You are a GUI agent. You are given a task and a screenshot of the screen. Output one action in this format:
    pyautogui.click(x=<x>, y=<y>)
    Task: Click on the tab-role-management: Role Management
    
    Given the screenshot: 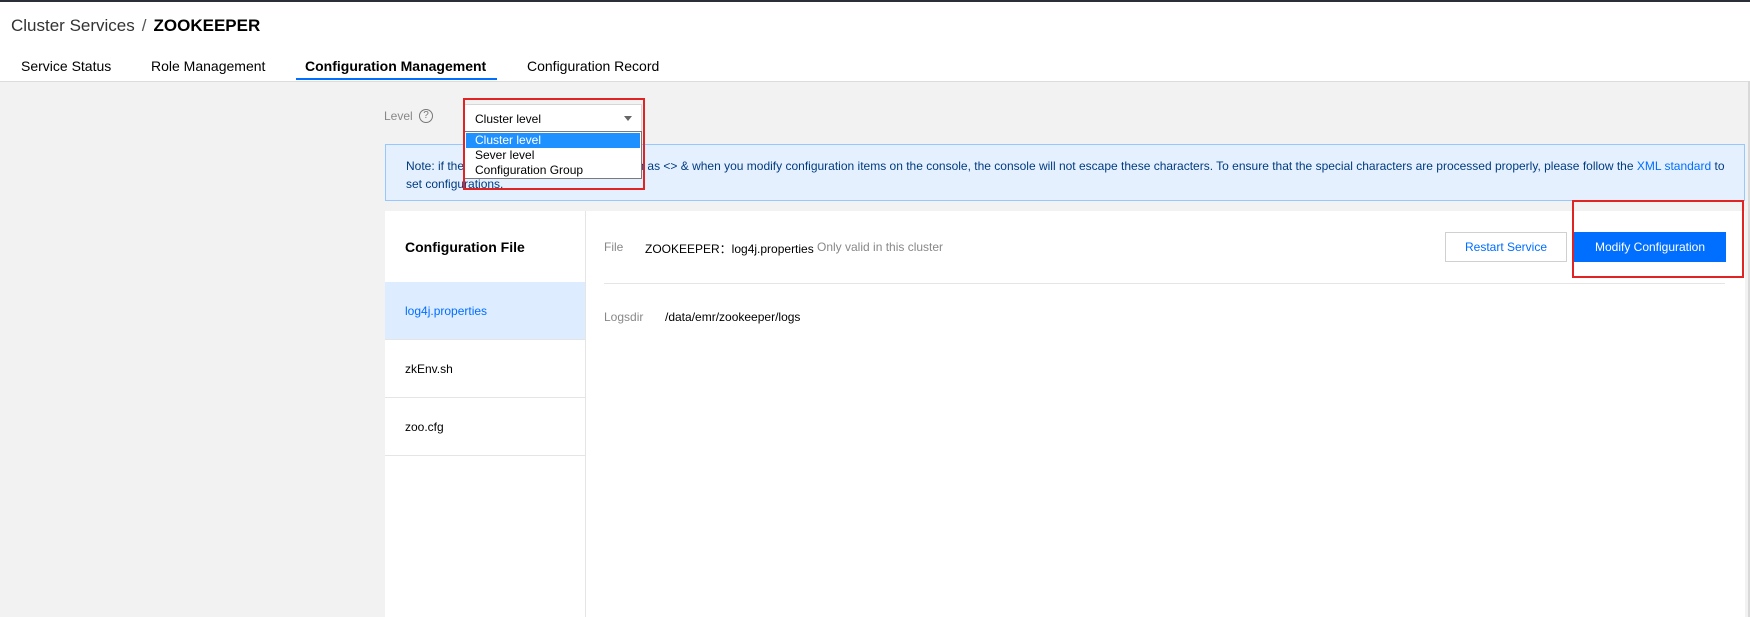 What is the action you would take?
    pyautogui.click(x=208, y=66)
    